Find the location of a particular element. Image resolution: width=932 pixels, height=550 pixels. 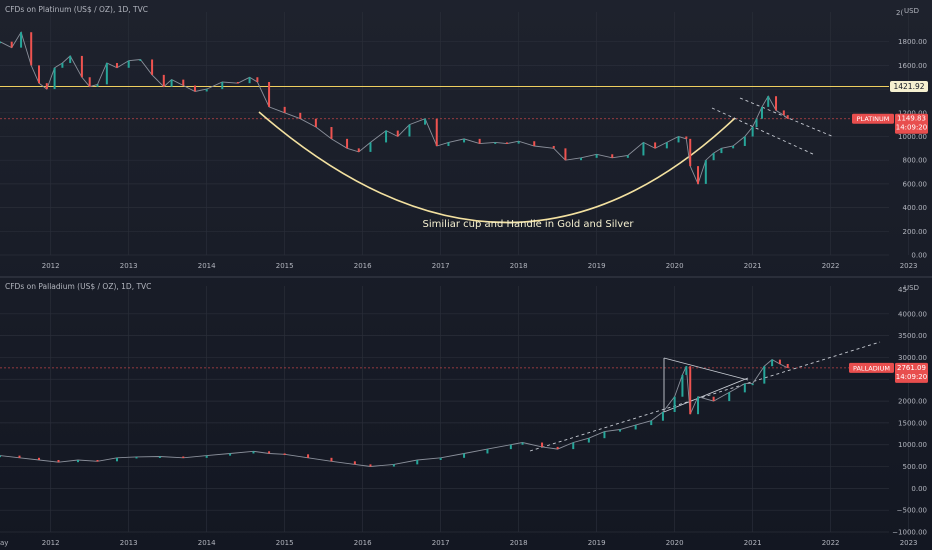

y-tick-label: 500.00 is located at coordinates (915, 467).